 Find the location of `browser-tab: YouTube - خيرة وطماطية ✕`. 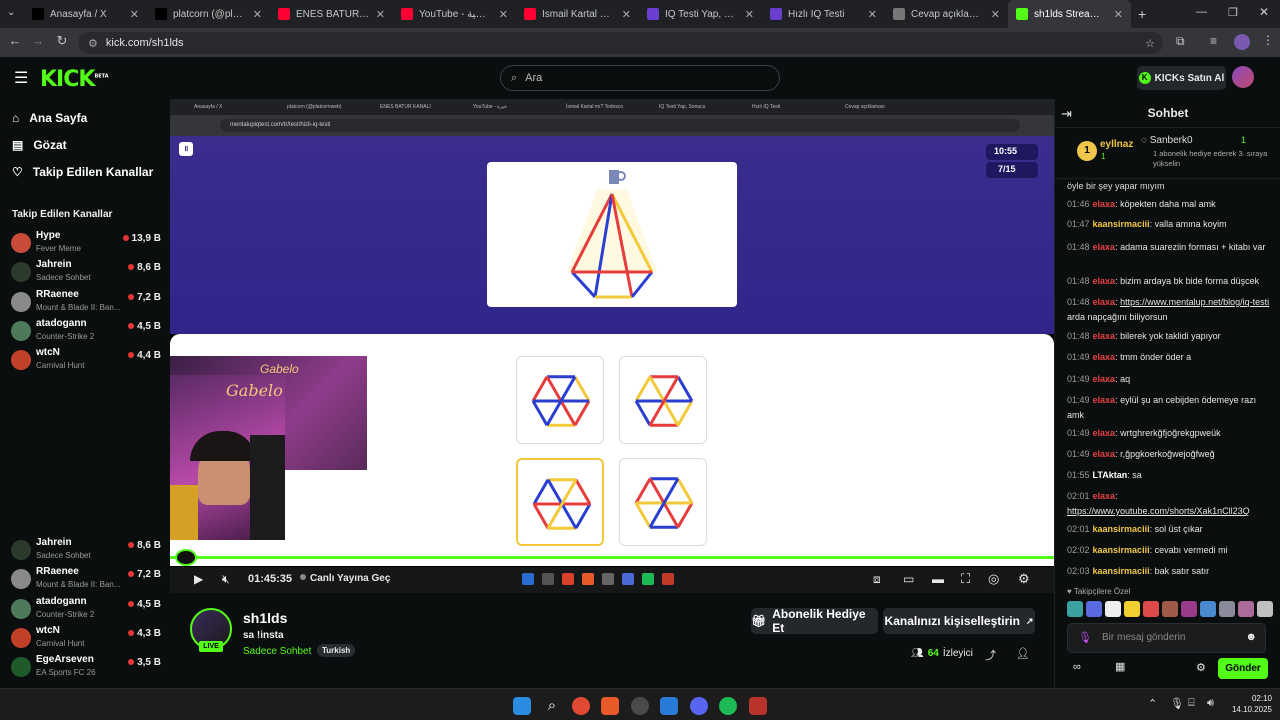

browser-tab: YouTube - خيرة وطماطية ✕ is located at coordinates (454, 14).